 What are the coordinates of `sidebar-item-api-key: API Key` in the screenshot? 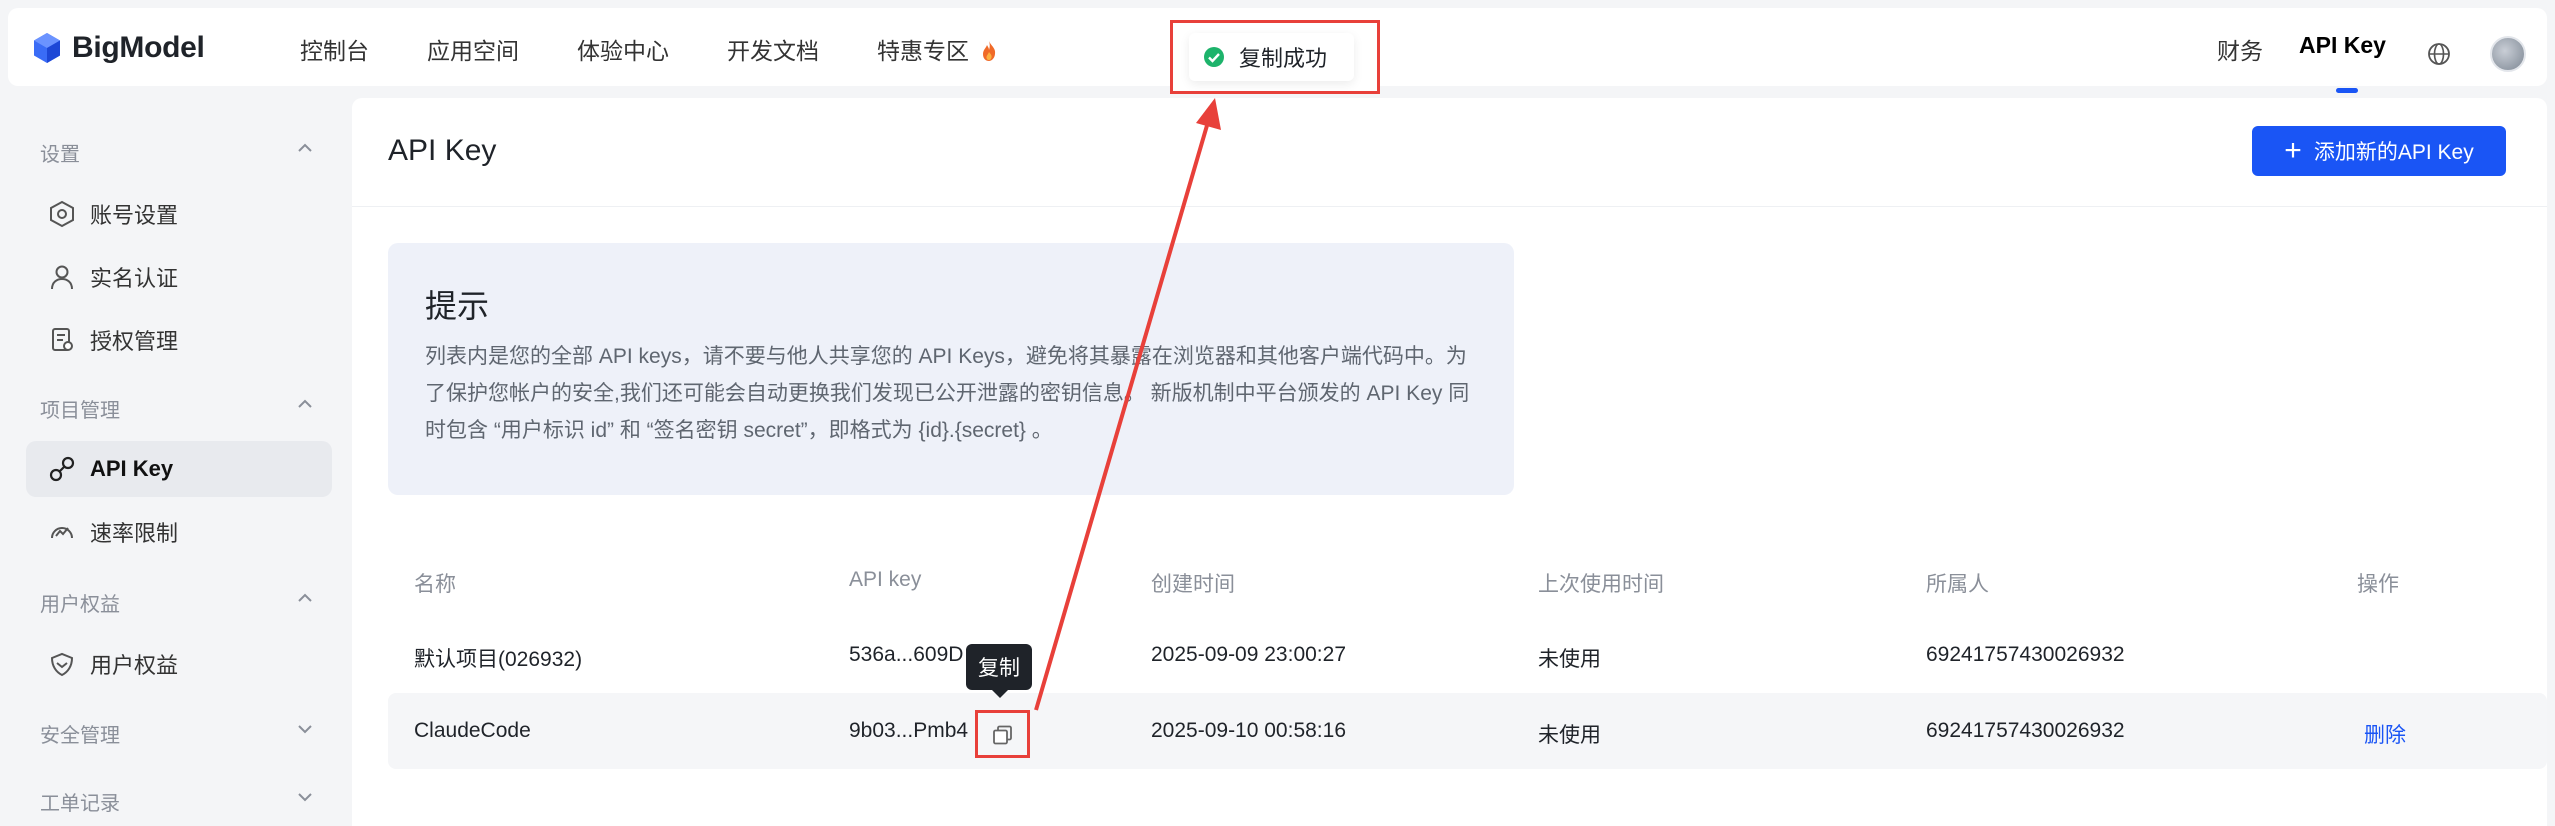 It's located at (179, 469).